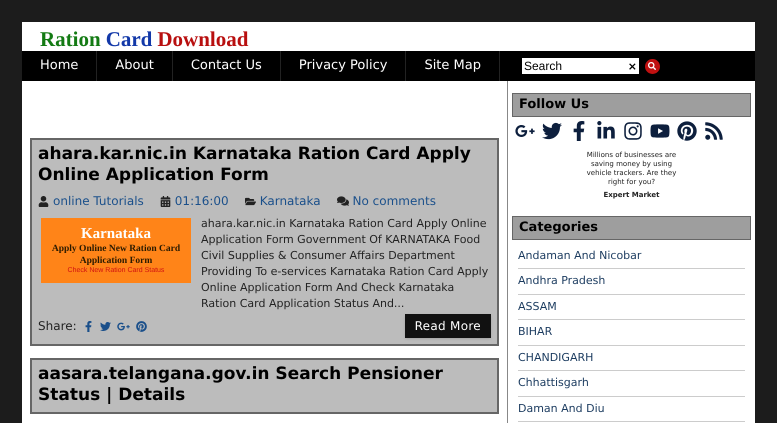 The image size is (777, 423). I want to click on search-icon, so click(652, 66).